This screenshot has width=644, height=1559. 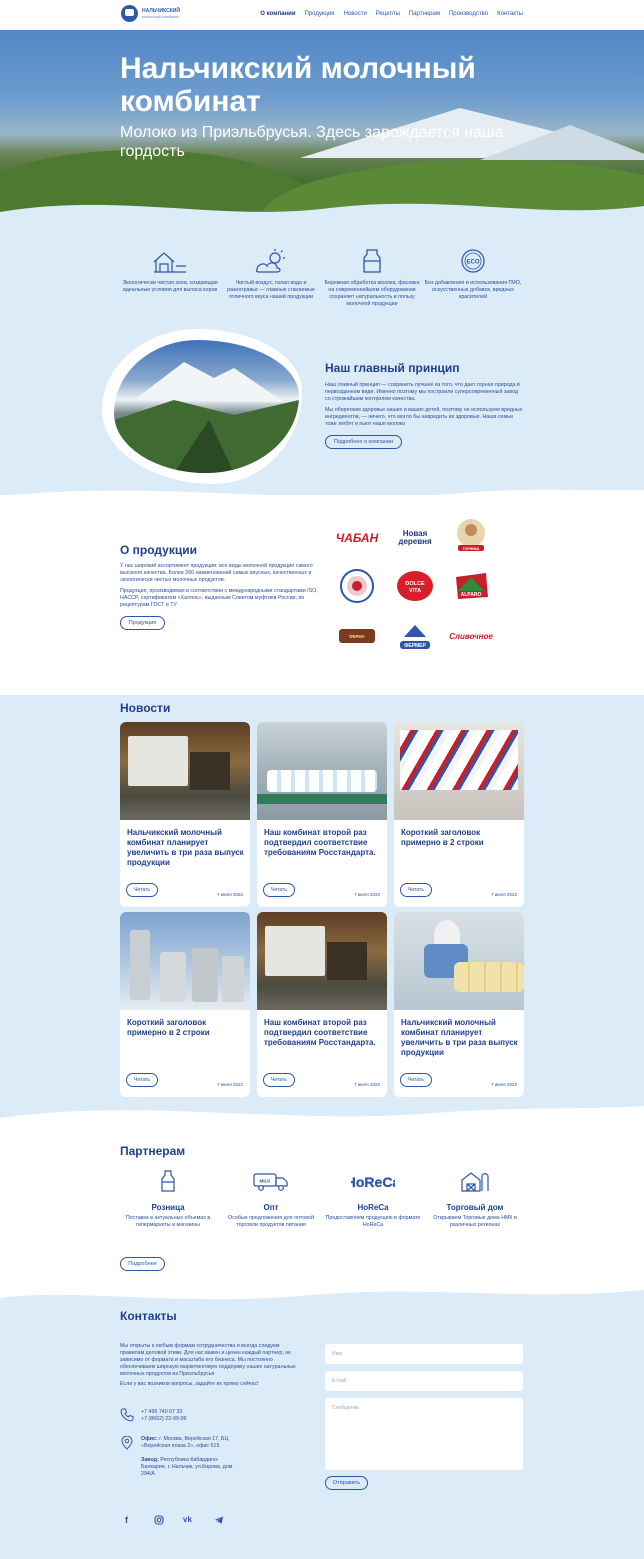 I want to click on nav-production: Производство, so click(x=468, y=14).